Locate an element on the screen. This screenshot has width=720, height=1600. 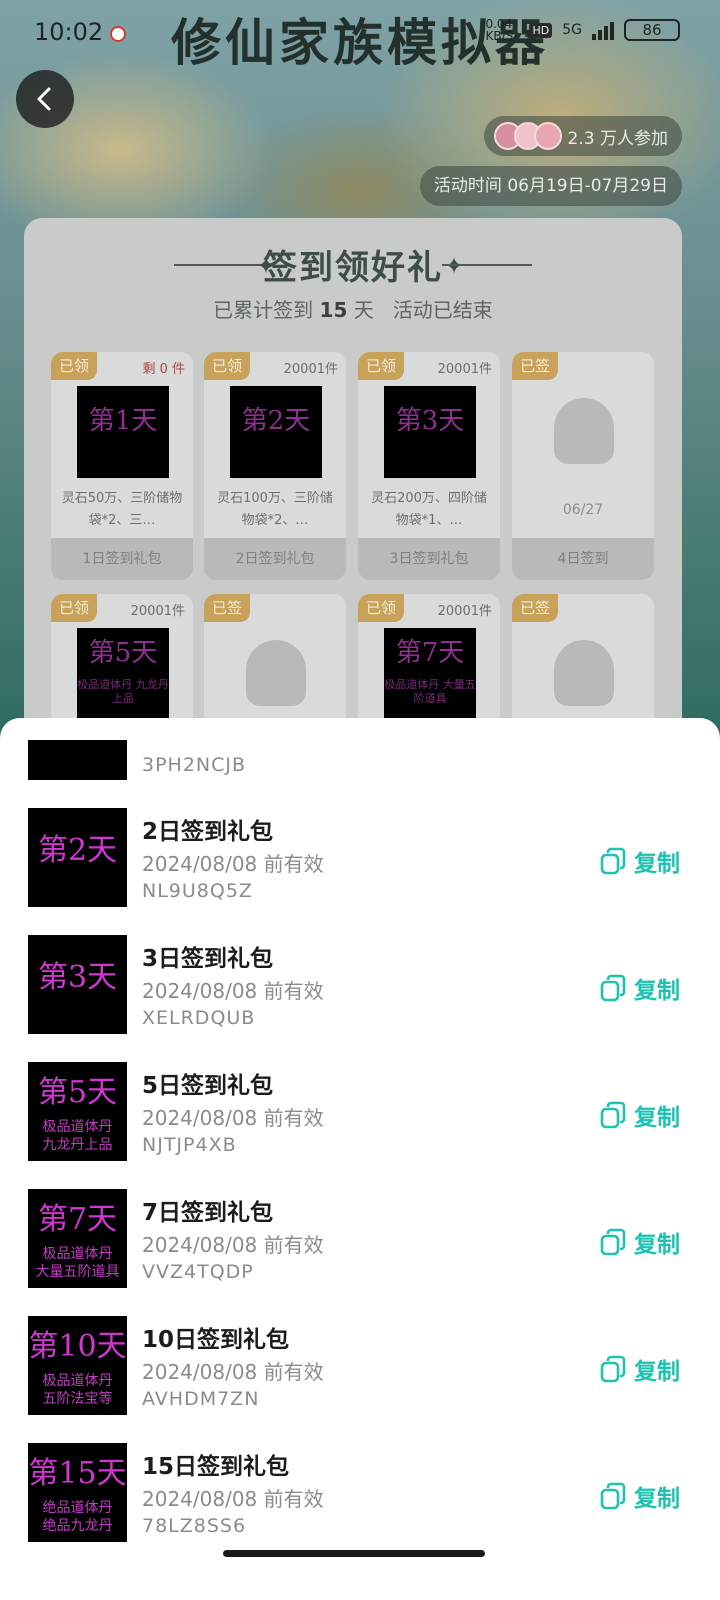
avatar-group is located at coordinates (527, 136).